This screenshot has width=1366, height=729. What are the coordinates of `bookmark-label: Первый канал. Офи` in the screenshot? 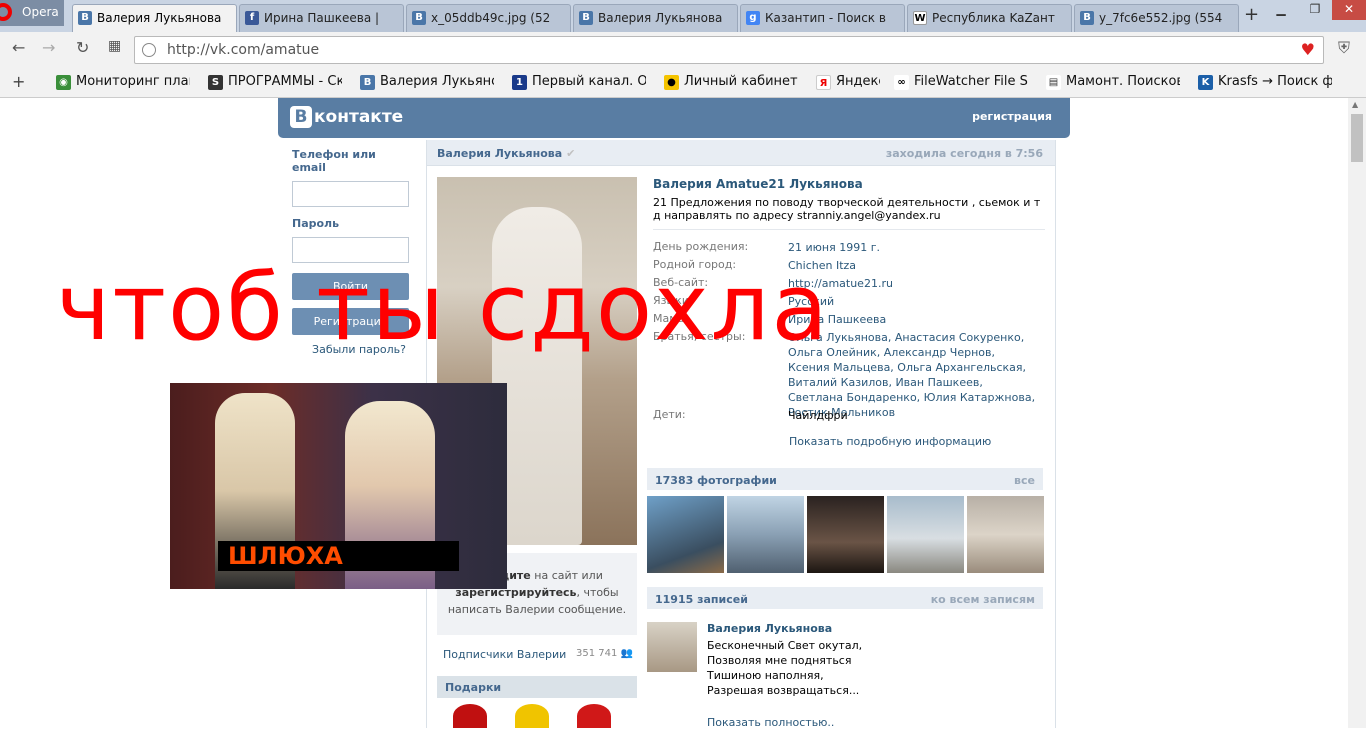 It's located at (589, 81).